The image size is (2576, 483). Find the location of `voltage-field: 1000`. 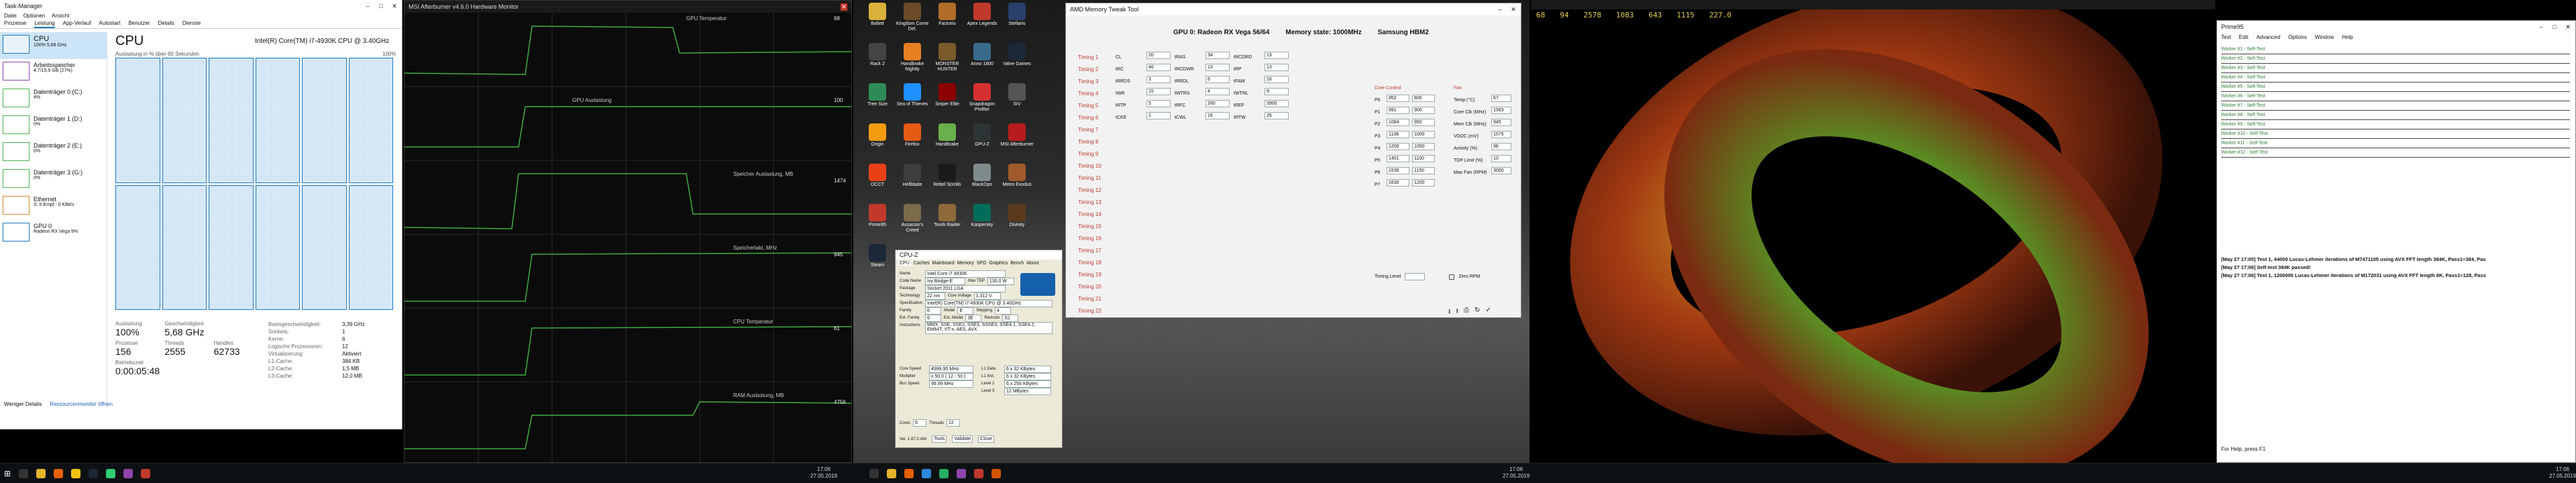

voltage-field: 1000 is located at coordinates (1423, 134).